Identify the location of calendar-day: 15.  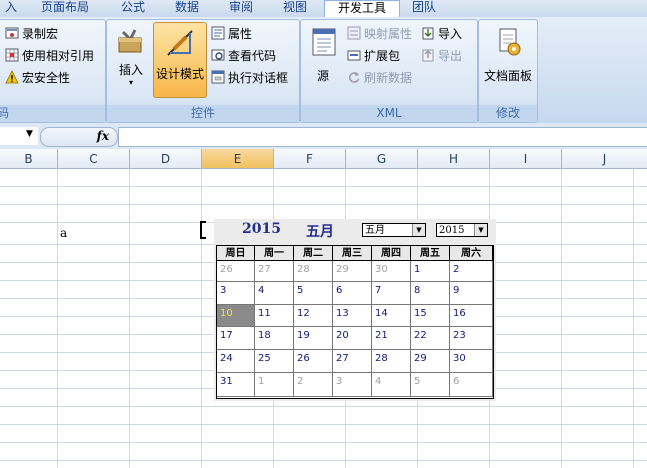
(430, 316).